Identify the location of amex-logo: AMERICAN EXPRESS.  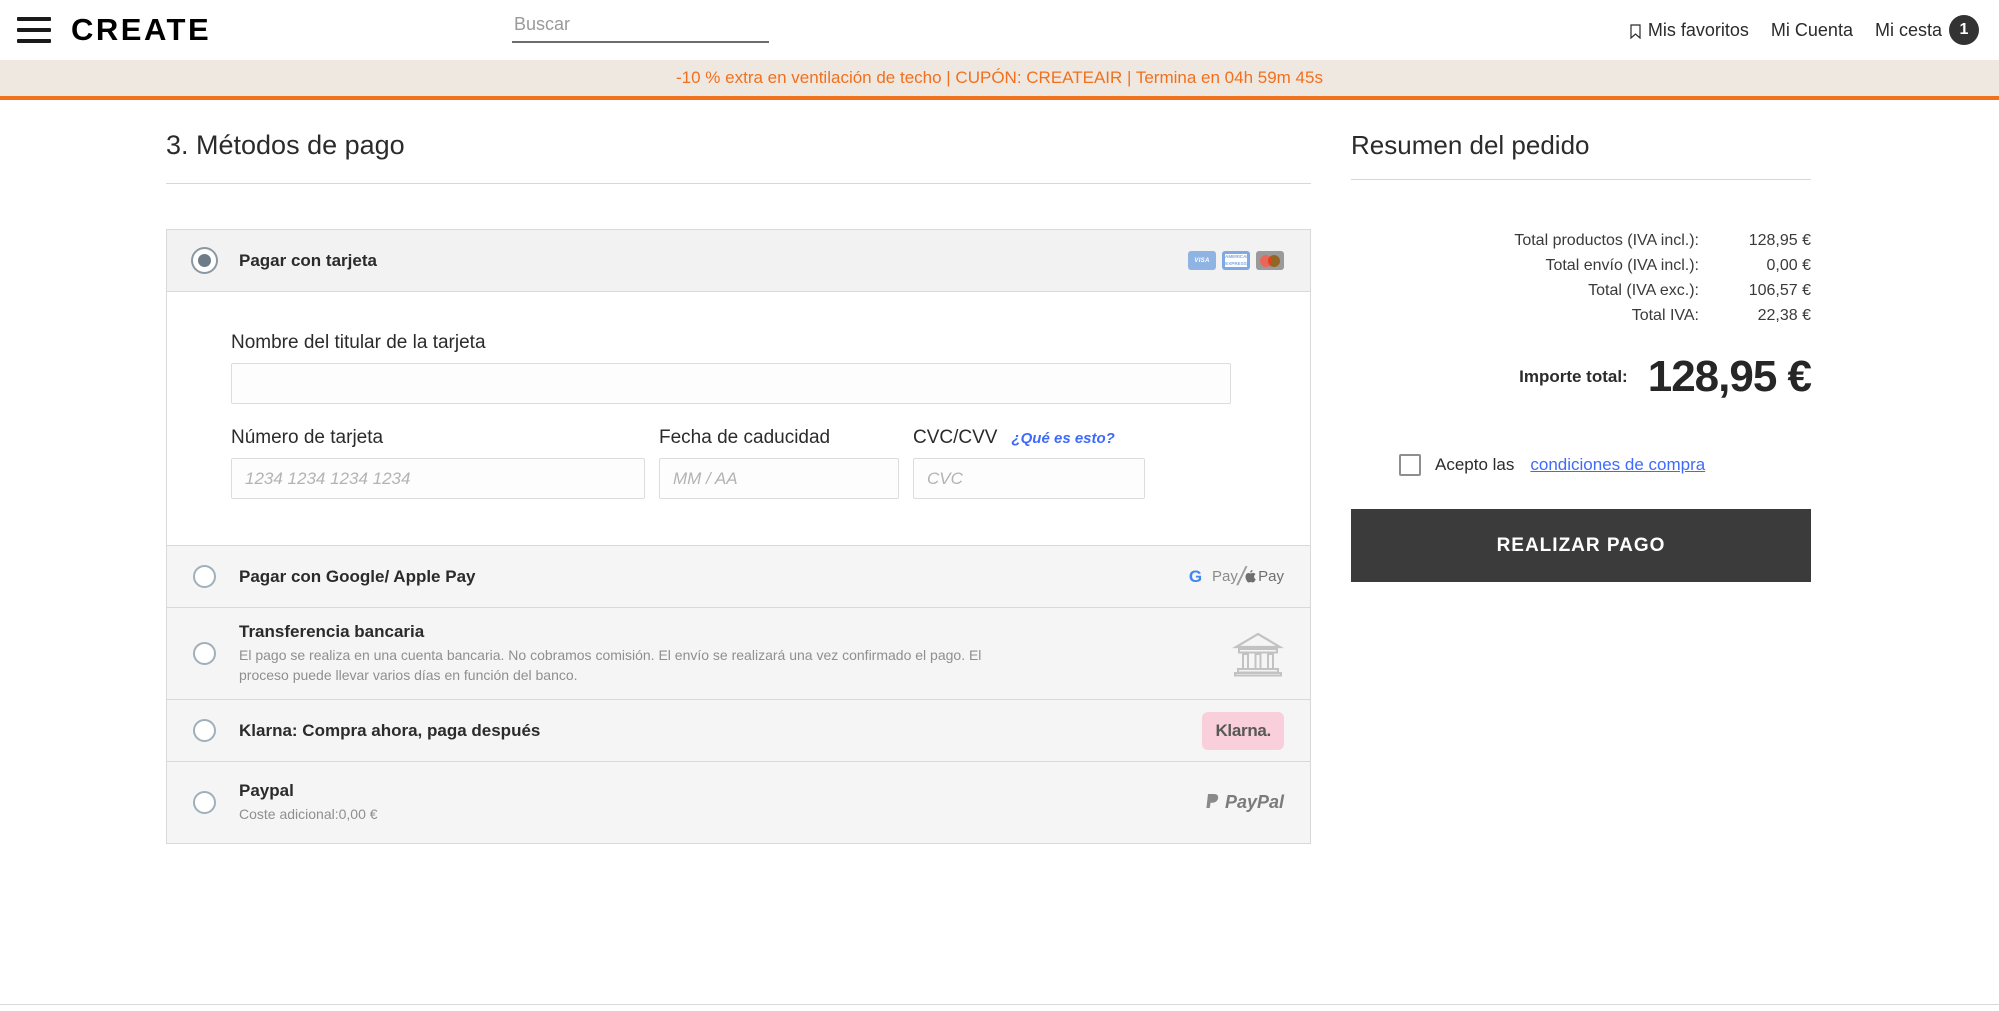
(1236, 260).